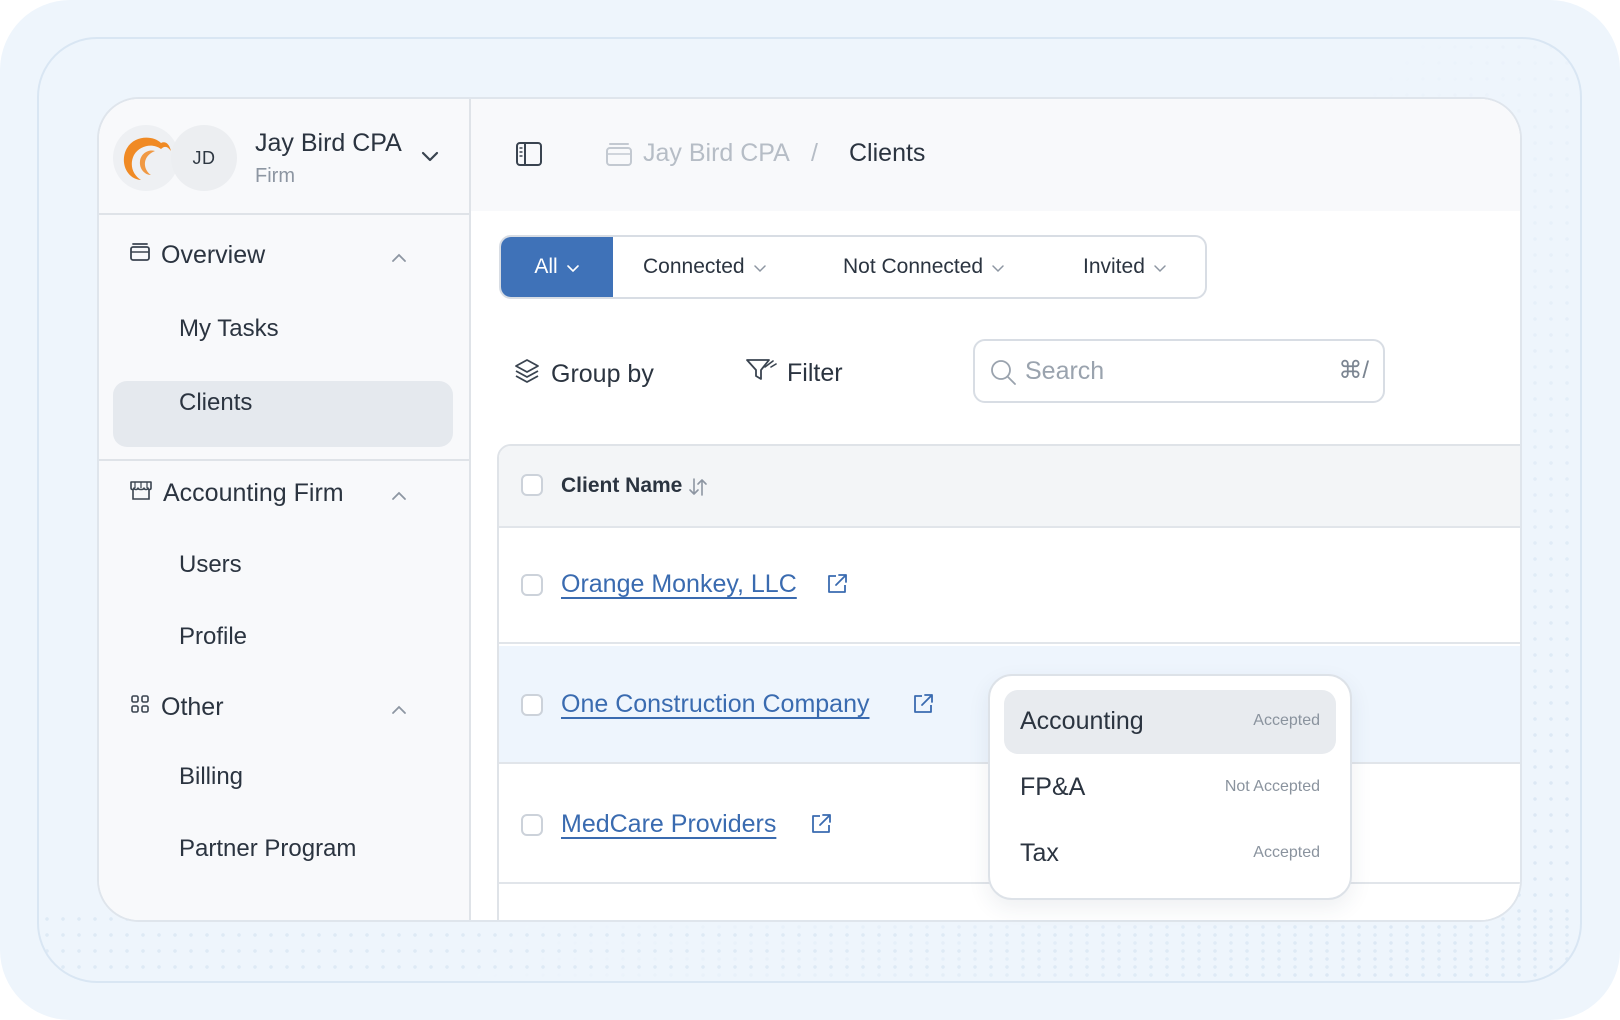 This screenshot has height=1020, width=1620. I want to click on firm-switcher: JD Jay Bird CPA Firm, so click(284, 157).